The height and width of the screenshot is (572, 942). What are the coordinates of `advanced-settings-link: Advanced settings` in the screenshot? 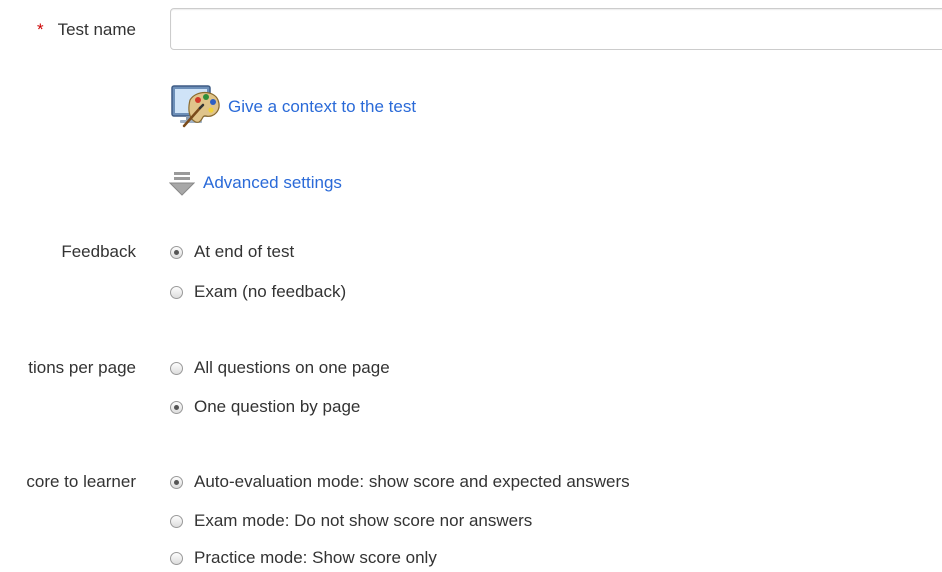 It's located at (255, 183).